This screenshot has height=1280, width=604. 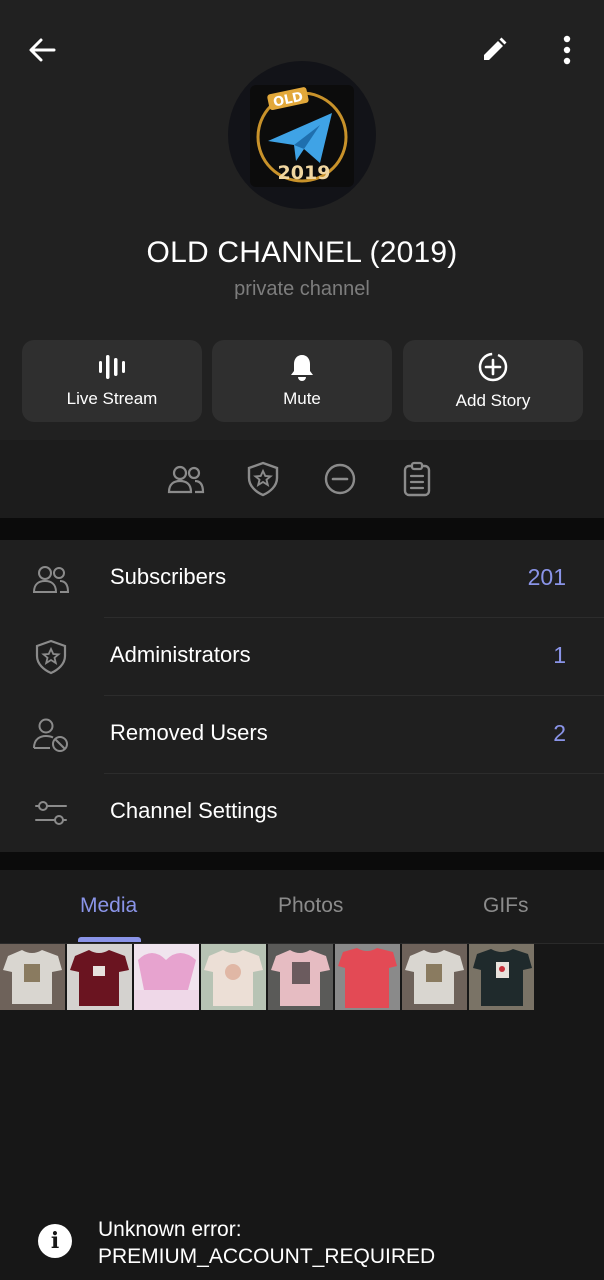 What do you see at coordinates (506, 906) in the screenshot?
I see `tab-gifs: GIFs` at bounding box center [506, 906].